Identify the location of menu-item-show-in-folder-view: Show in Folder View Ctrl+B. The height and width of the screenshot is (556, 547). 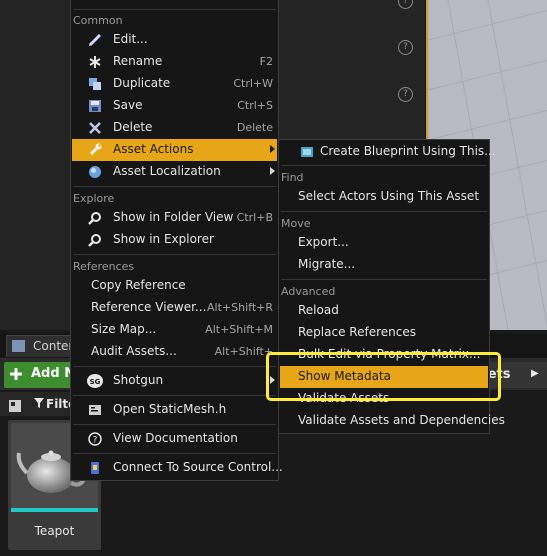
(174, 218).